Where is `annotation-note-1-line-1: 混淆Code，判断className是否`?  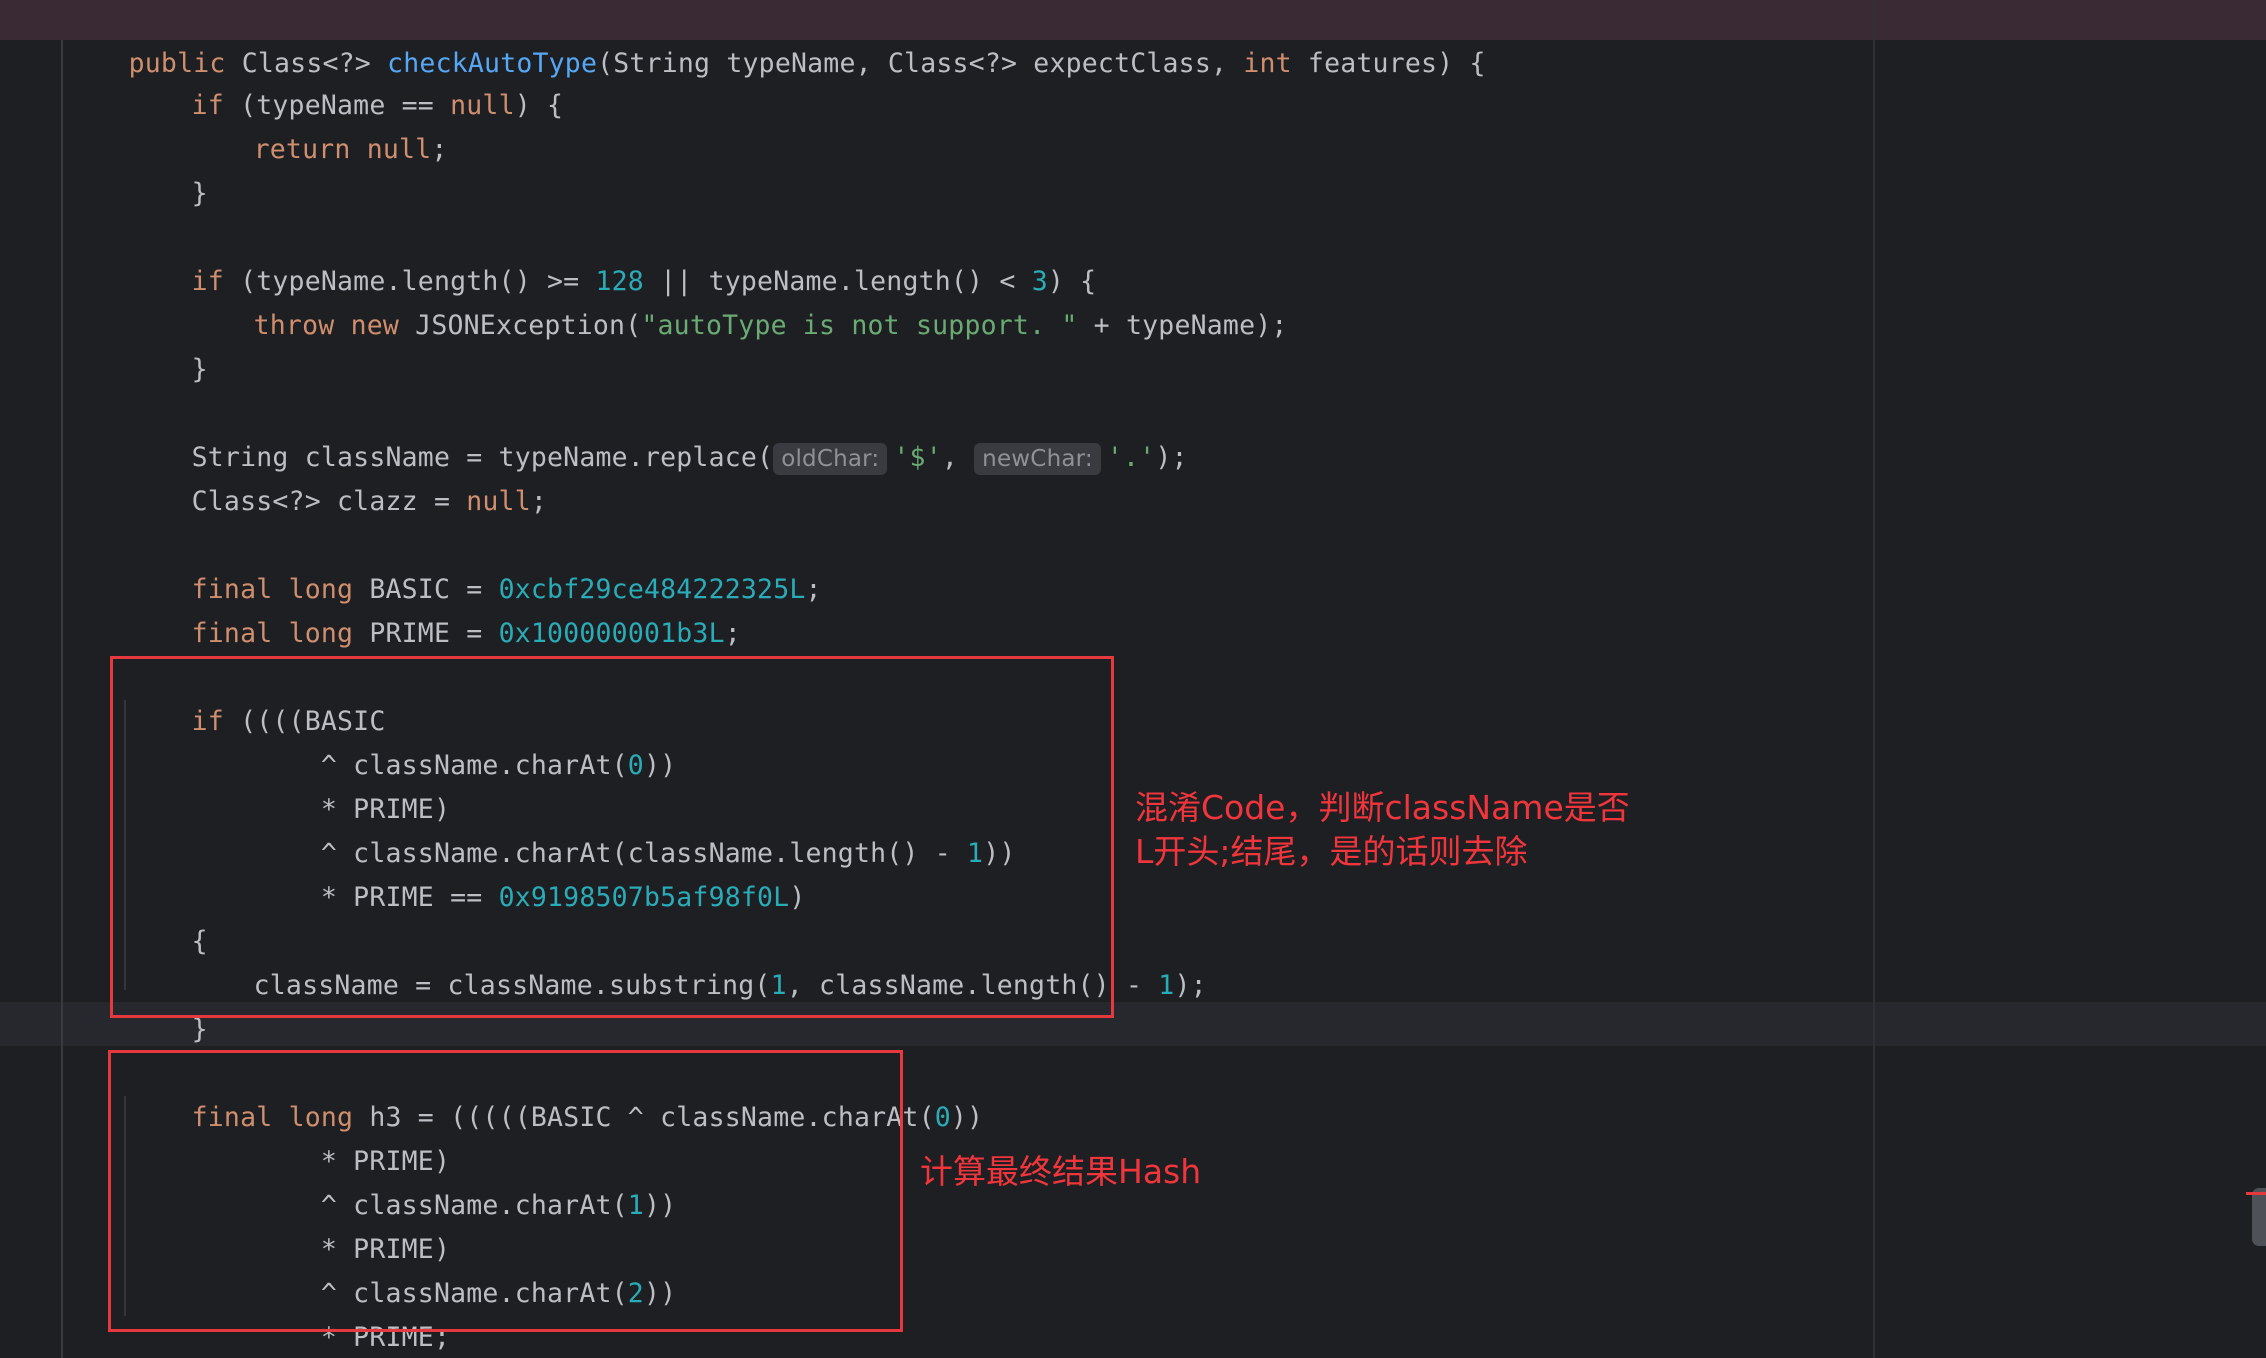 annotation-note-1-line-1: 混淆Code，判断className是否 is located at coordinates (1382, 807).